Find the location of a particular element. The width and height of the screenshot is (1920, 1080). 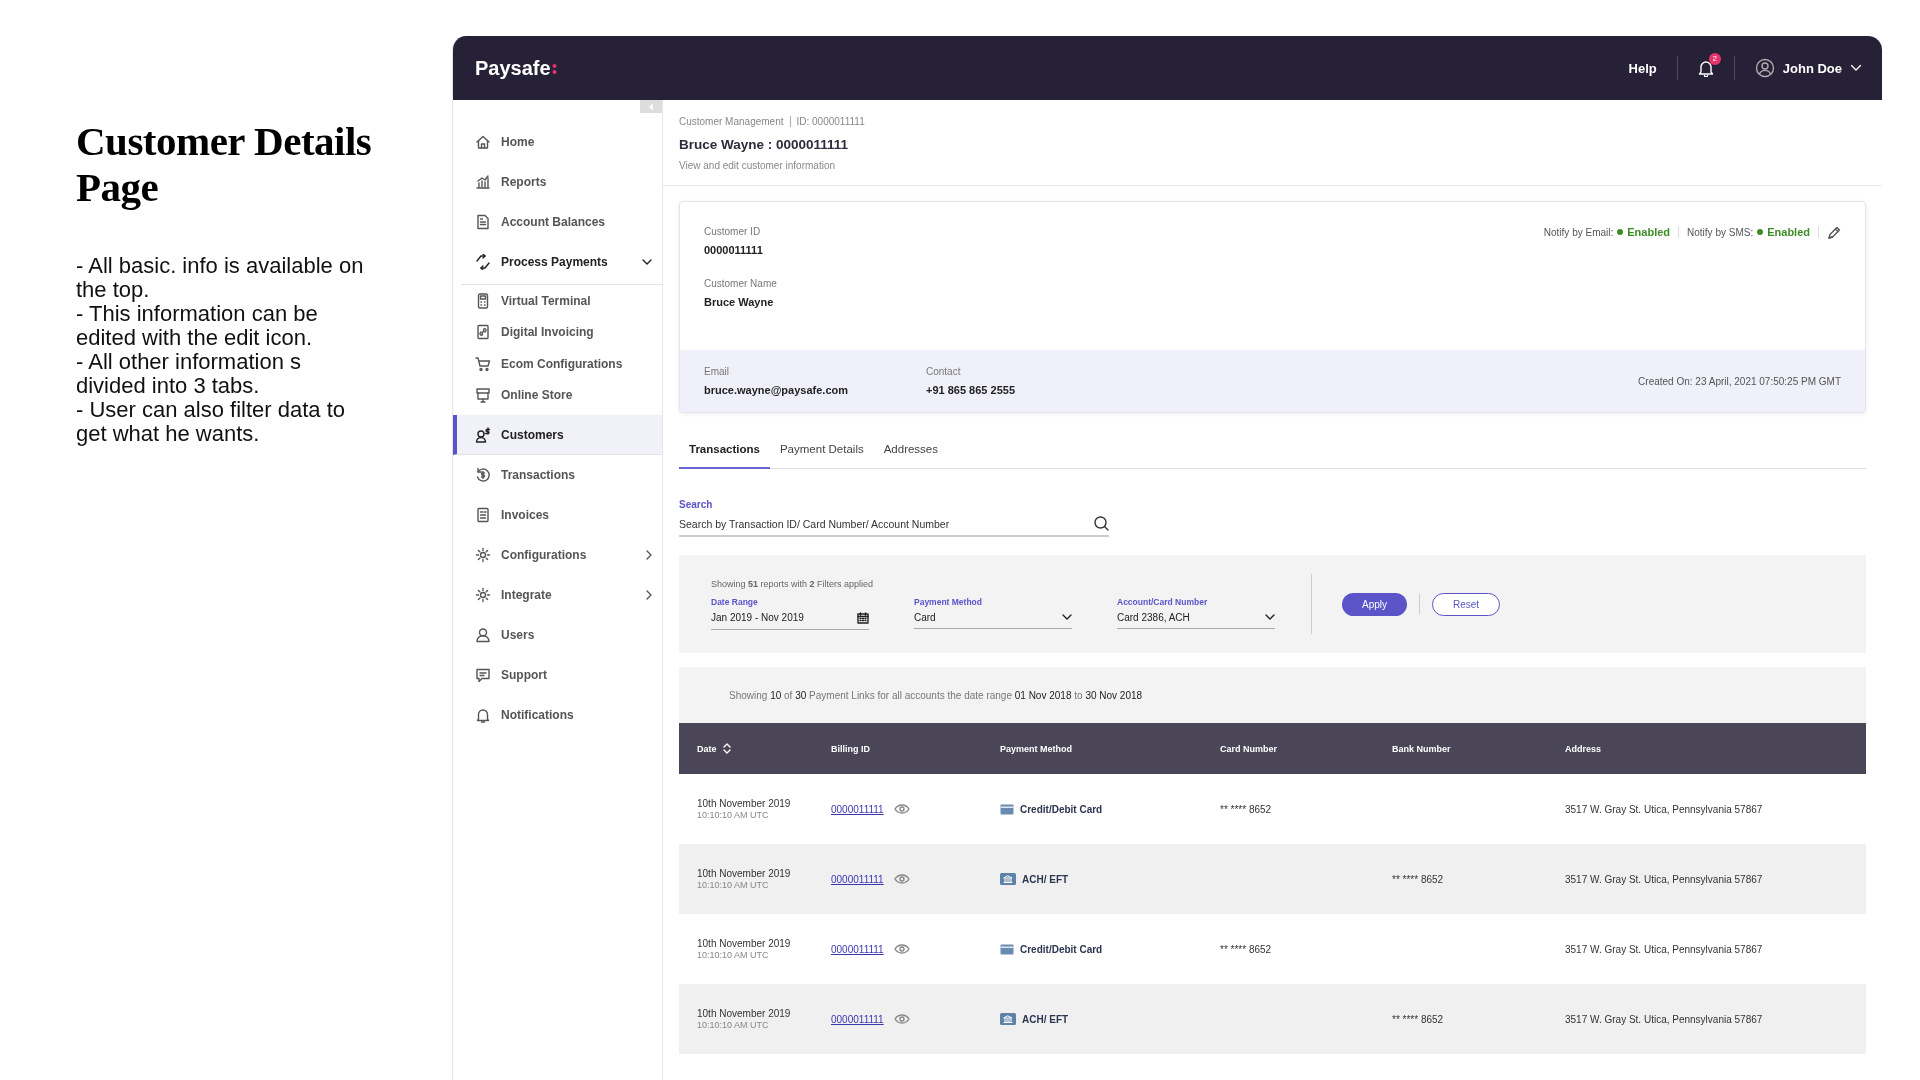

sidebar-item: Configurations is located at coordinates (557, 555).